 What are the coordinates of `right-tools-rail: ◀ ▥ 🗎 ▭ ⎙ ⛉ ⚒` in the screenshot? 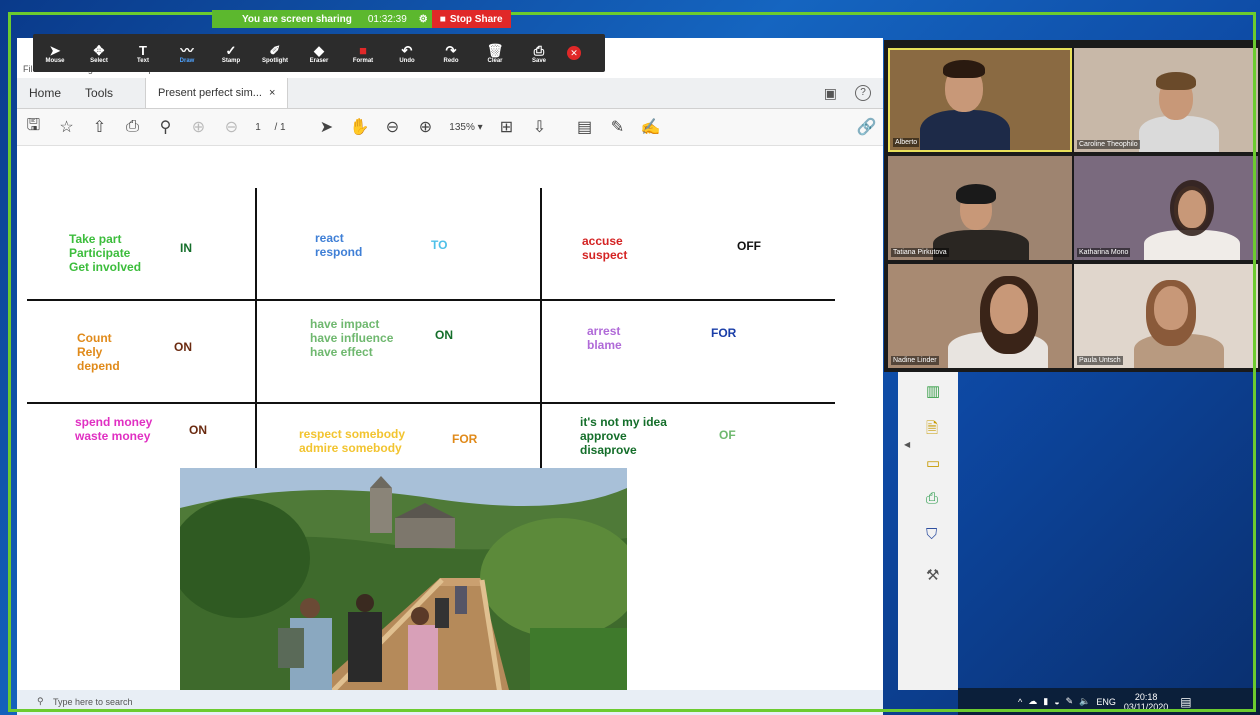 It's located at (928, 530).